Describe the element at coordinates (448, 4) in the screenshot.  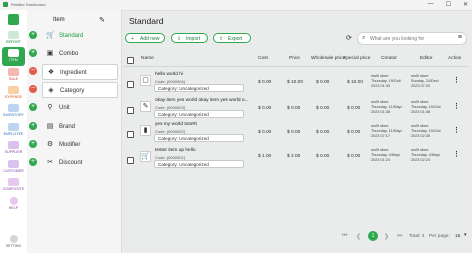
I see `maximize-button: ☐` at that location.